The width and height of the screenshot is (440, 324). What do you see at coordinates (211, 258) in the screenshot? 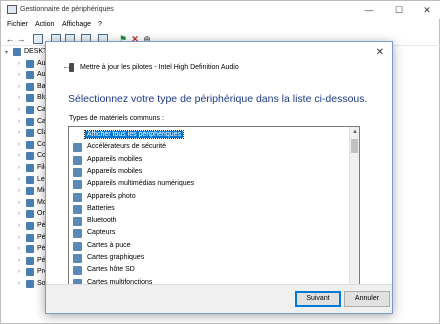
I see `list-item: Cartes graphiques` at bounding box center [211, 258].